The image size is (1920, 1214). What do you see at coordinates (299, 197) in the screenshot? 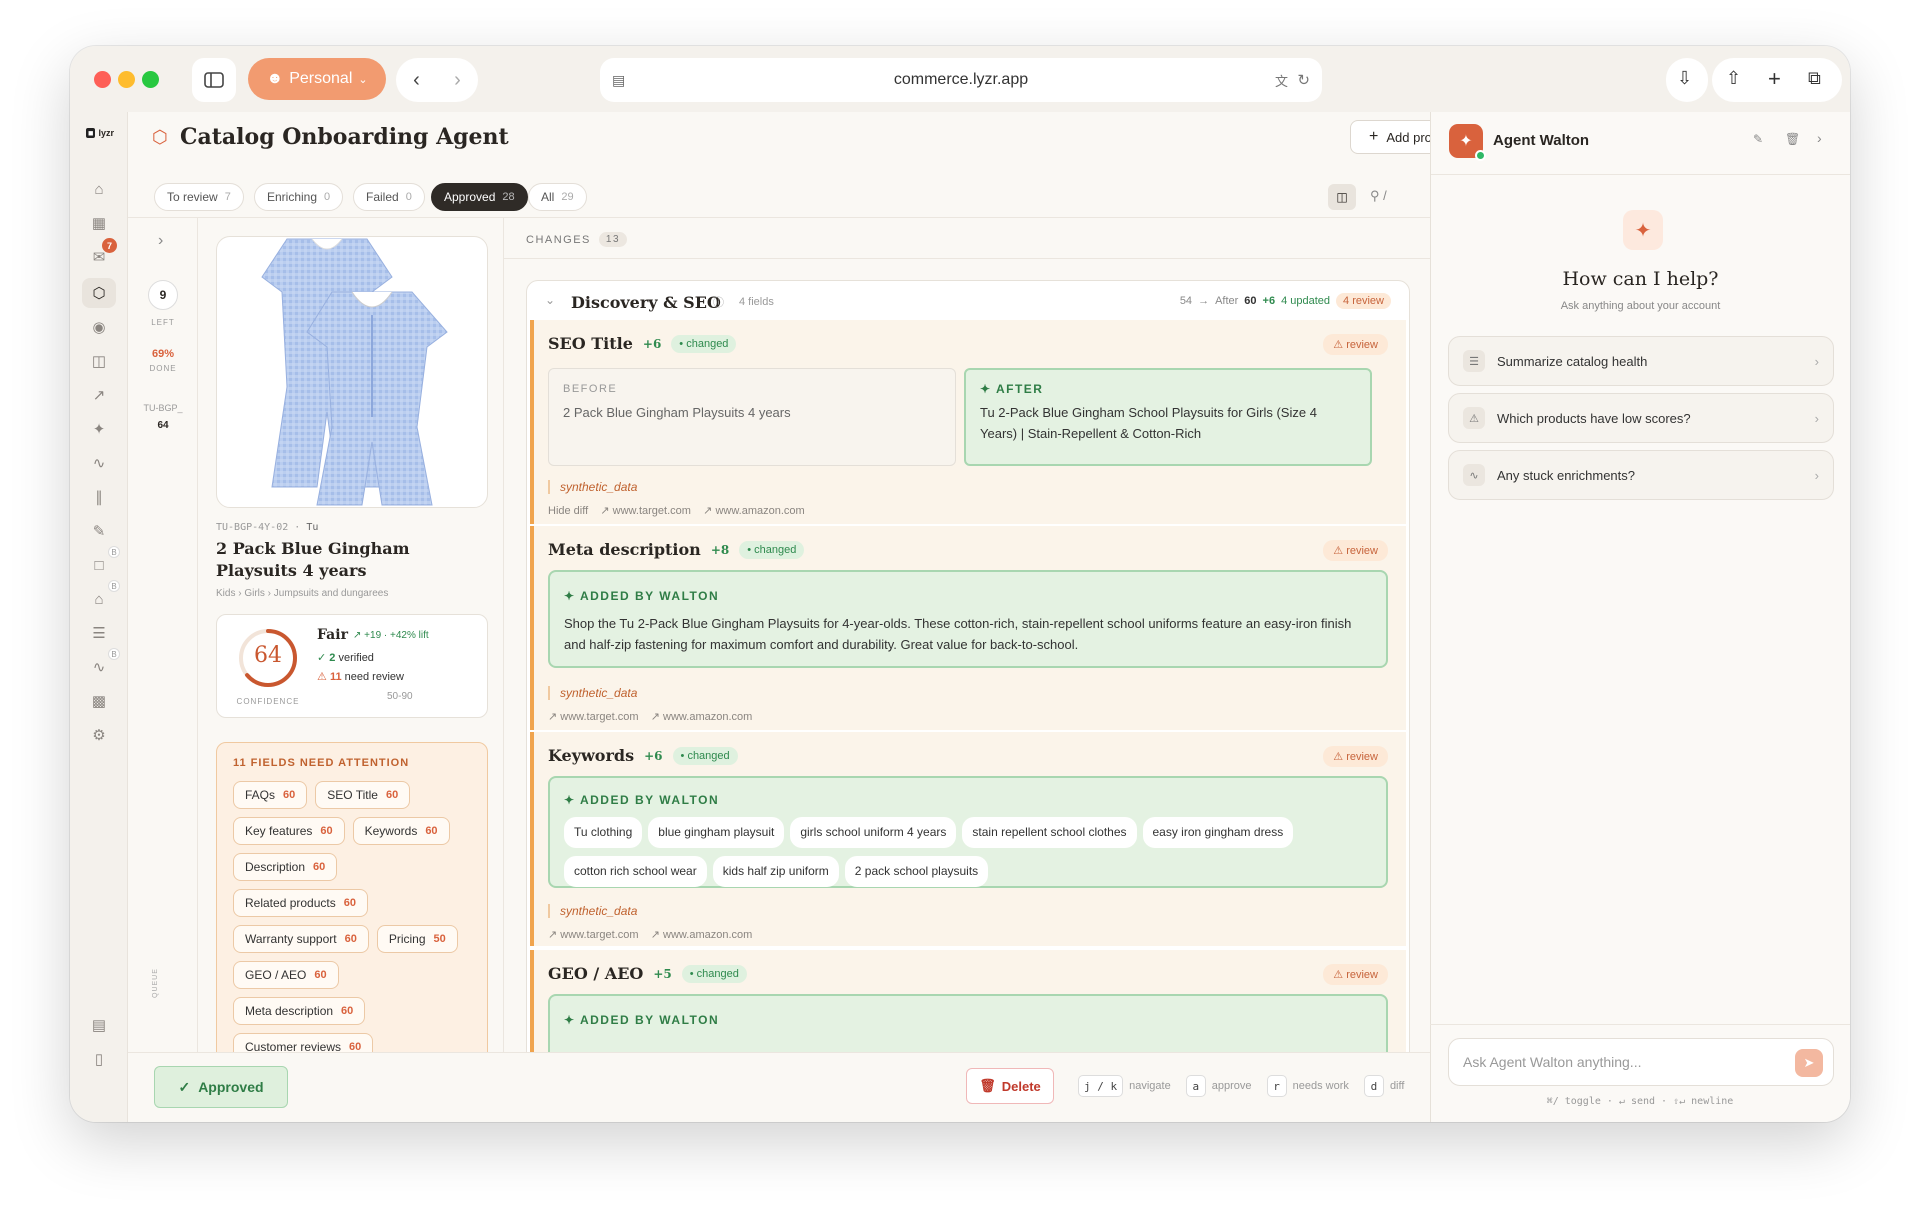
I see `filter-enriching: Enriching 0` at bounding box center [299, 197].